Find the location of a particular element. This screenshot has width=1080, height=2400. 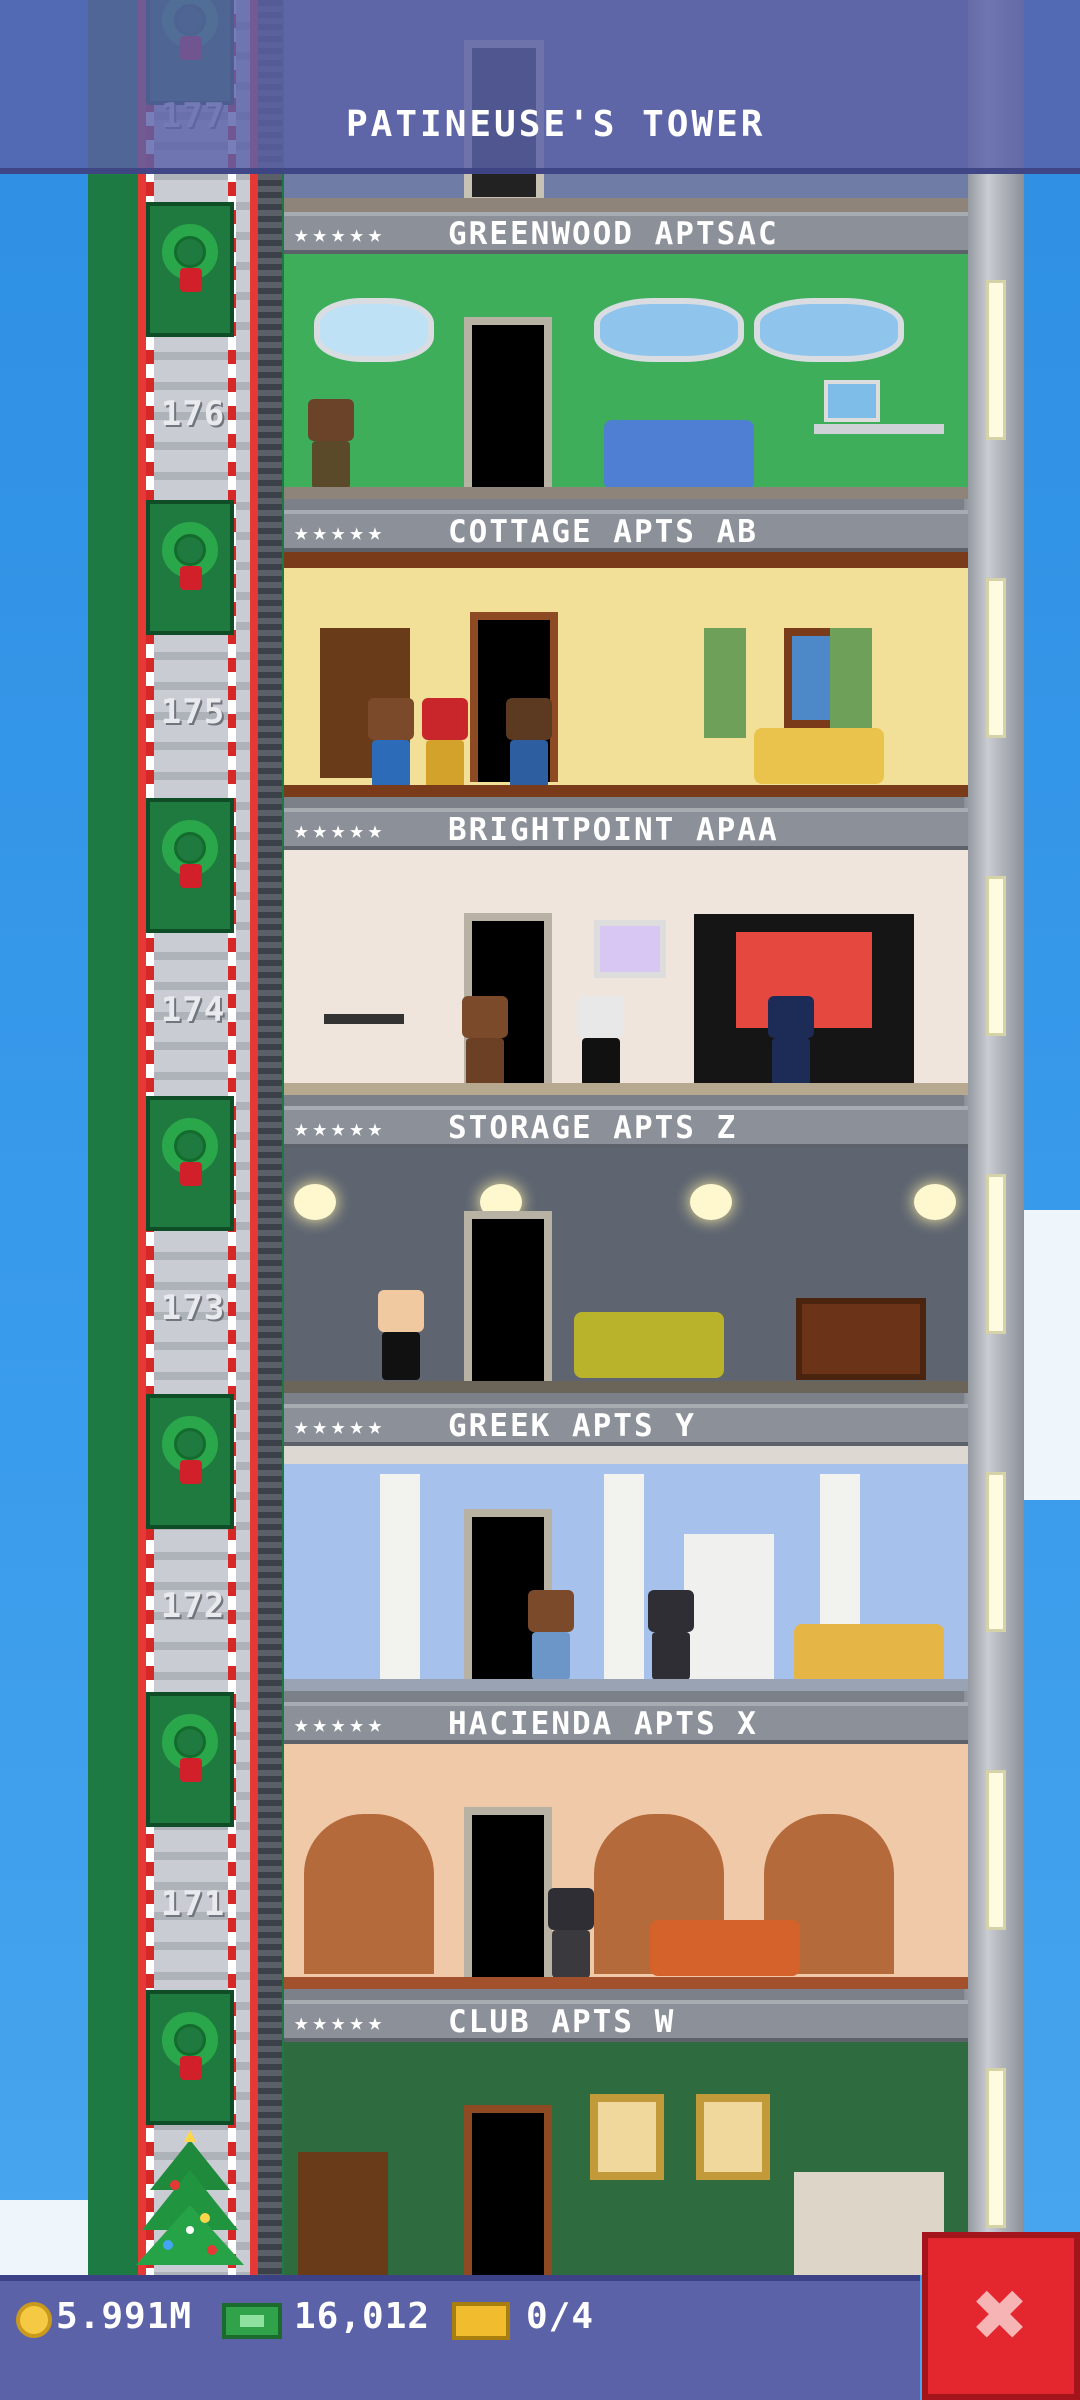

floor-label-bar: ★★★★★ GREEK APTS Y is located at coordinates (626, 1425).